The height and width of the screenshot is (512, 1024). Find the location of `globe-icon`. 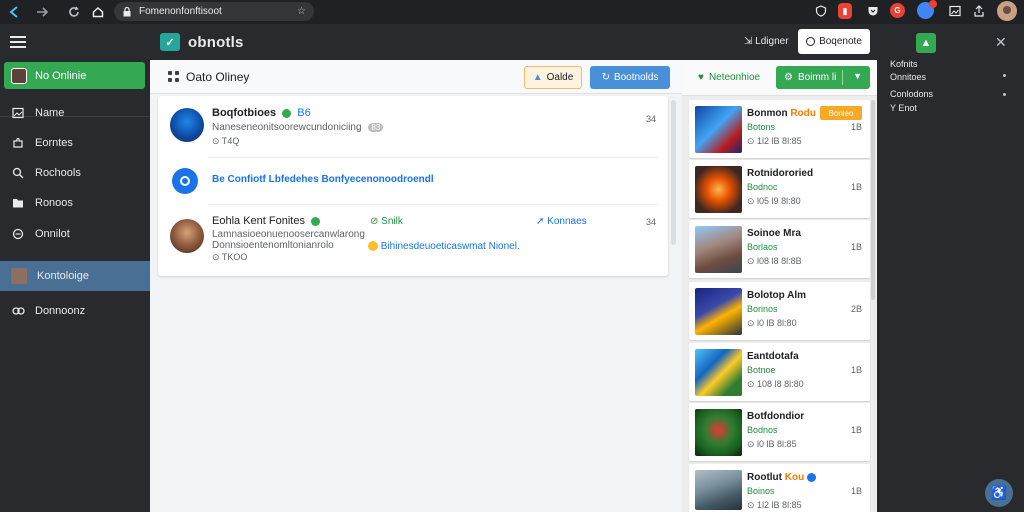

globe-icon is located at coordinates (927, 9).